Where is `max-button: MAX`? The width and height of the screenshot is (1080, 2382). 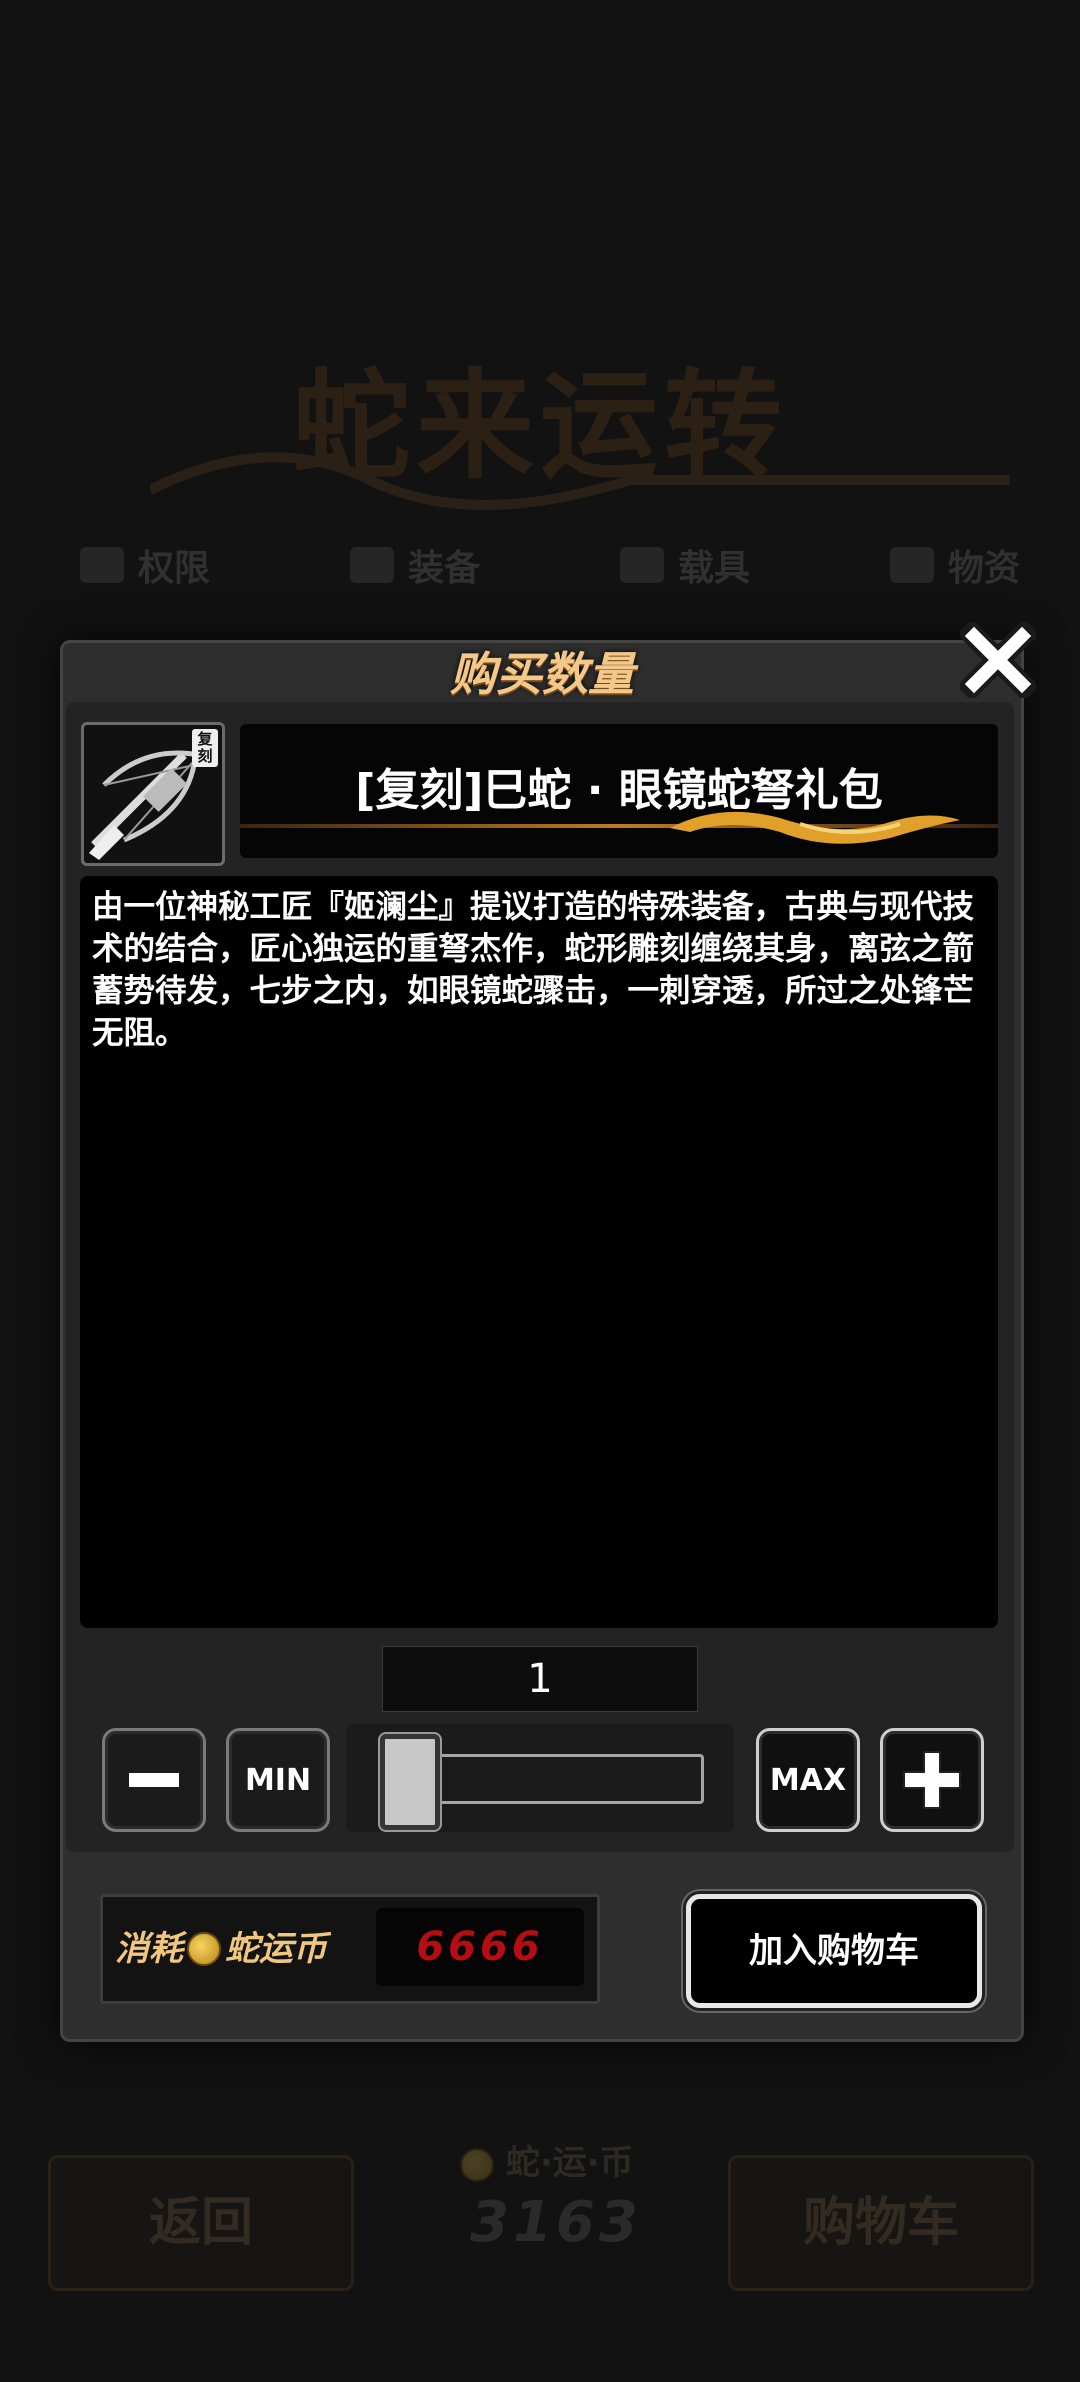 max-button: MAX is located at coordinates (808, 1780).